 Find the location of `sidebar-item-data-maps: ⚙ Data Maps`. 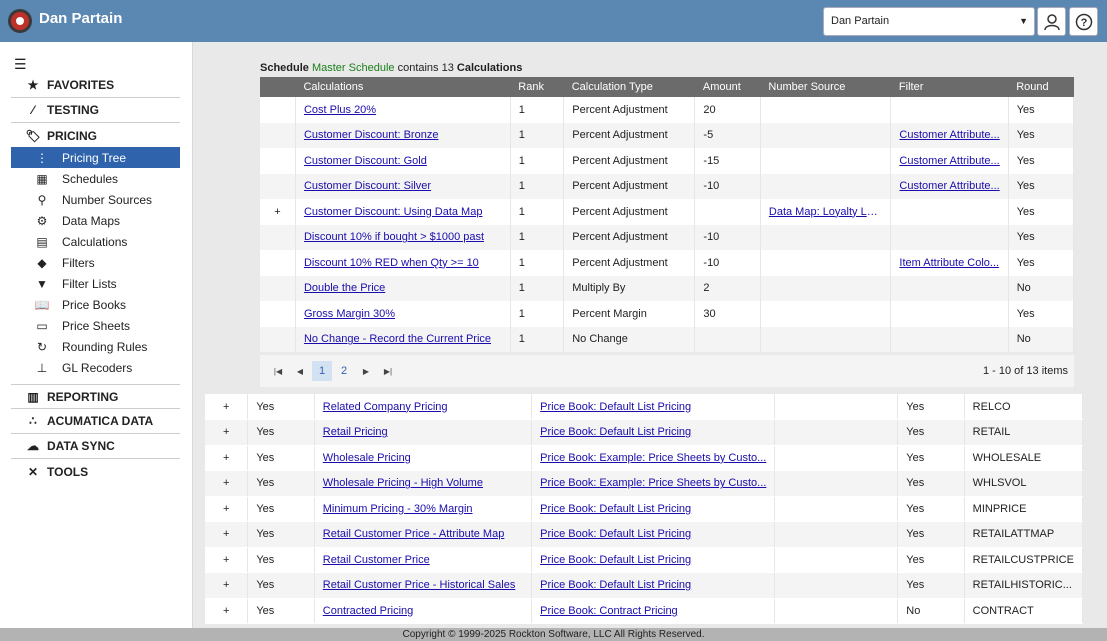

sidebar-item-data-maps: ⚙ Data Maps is located at coordinates (95, 220).